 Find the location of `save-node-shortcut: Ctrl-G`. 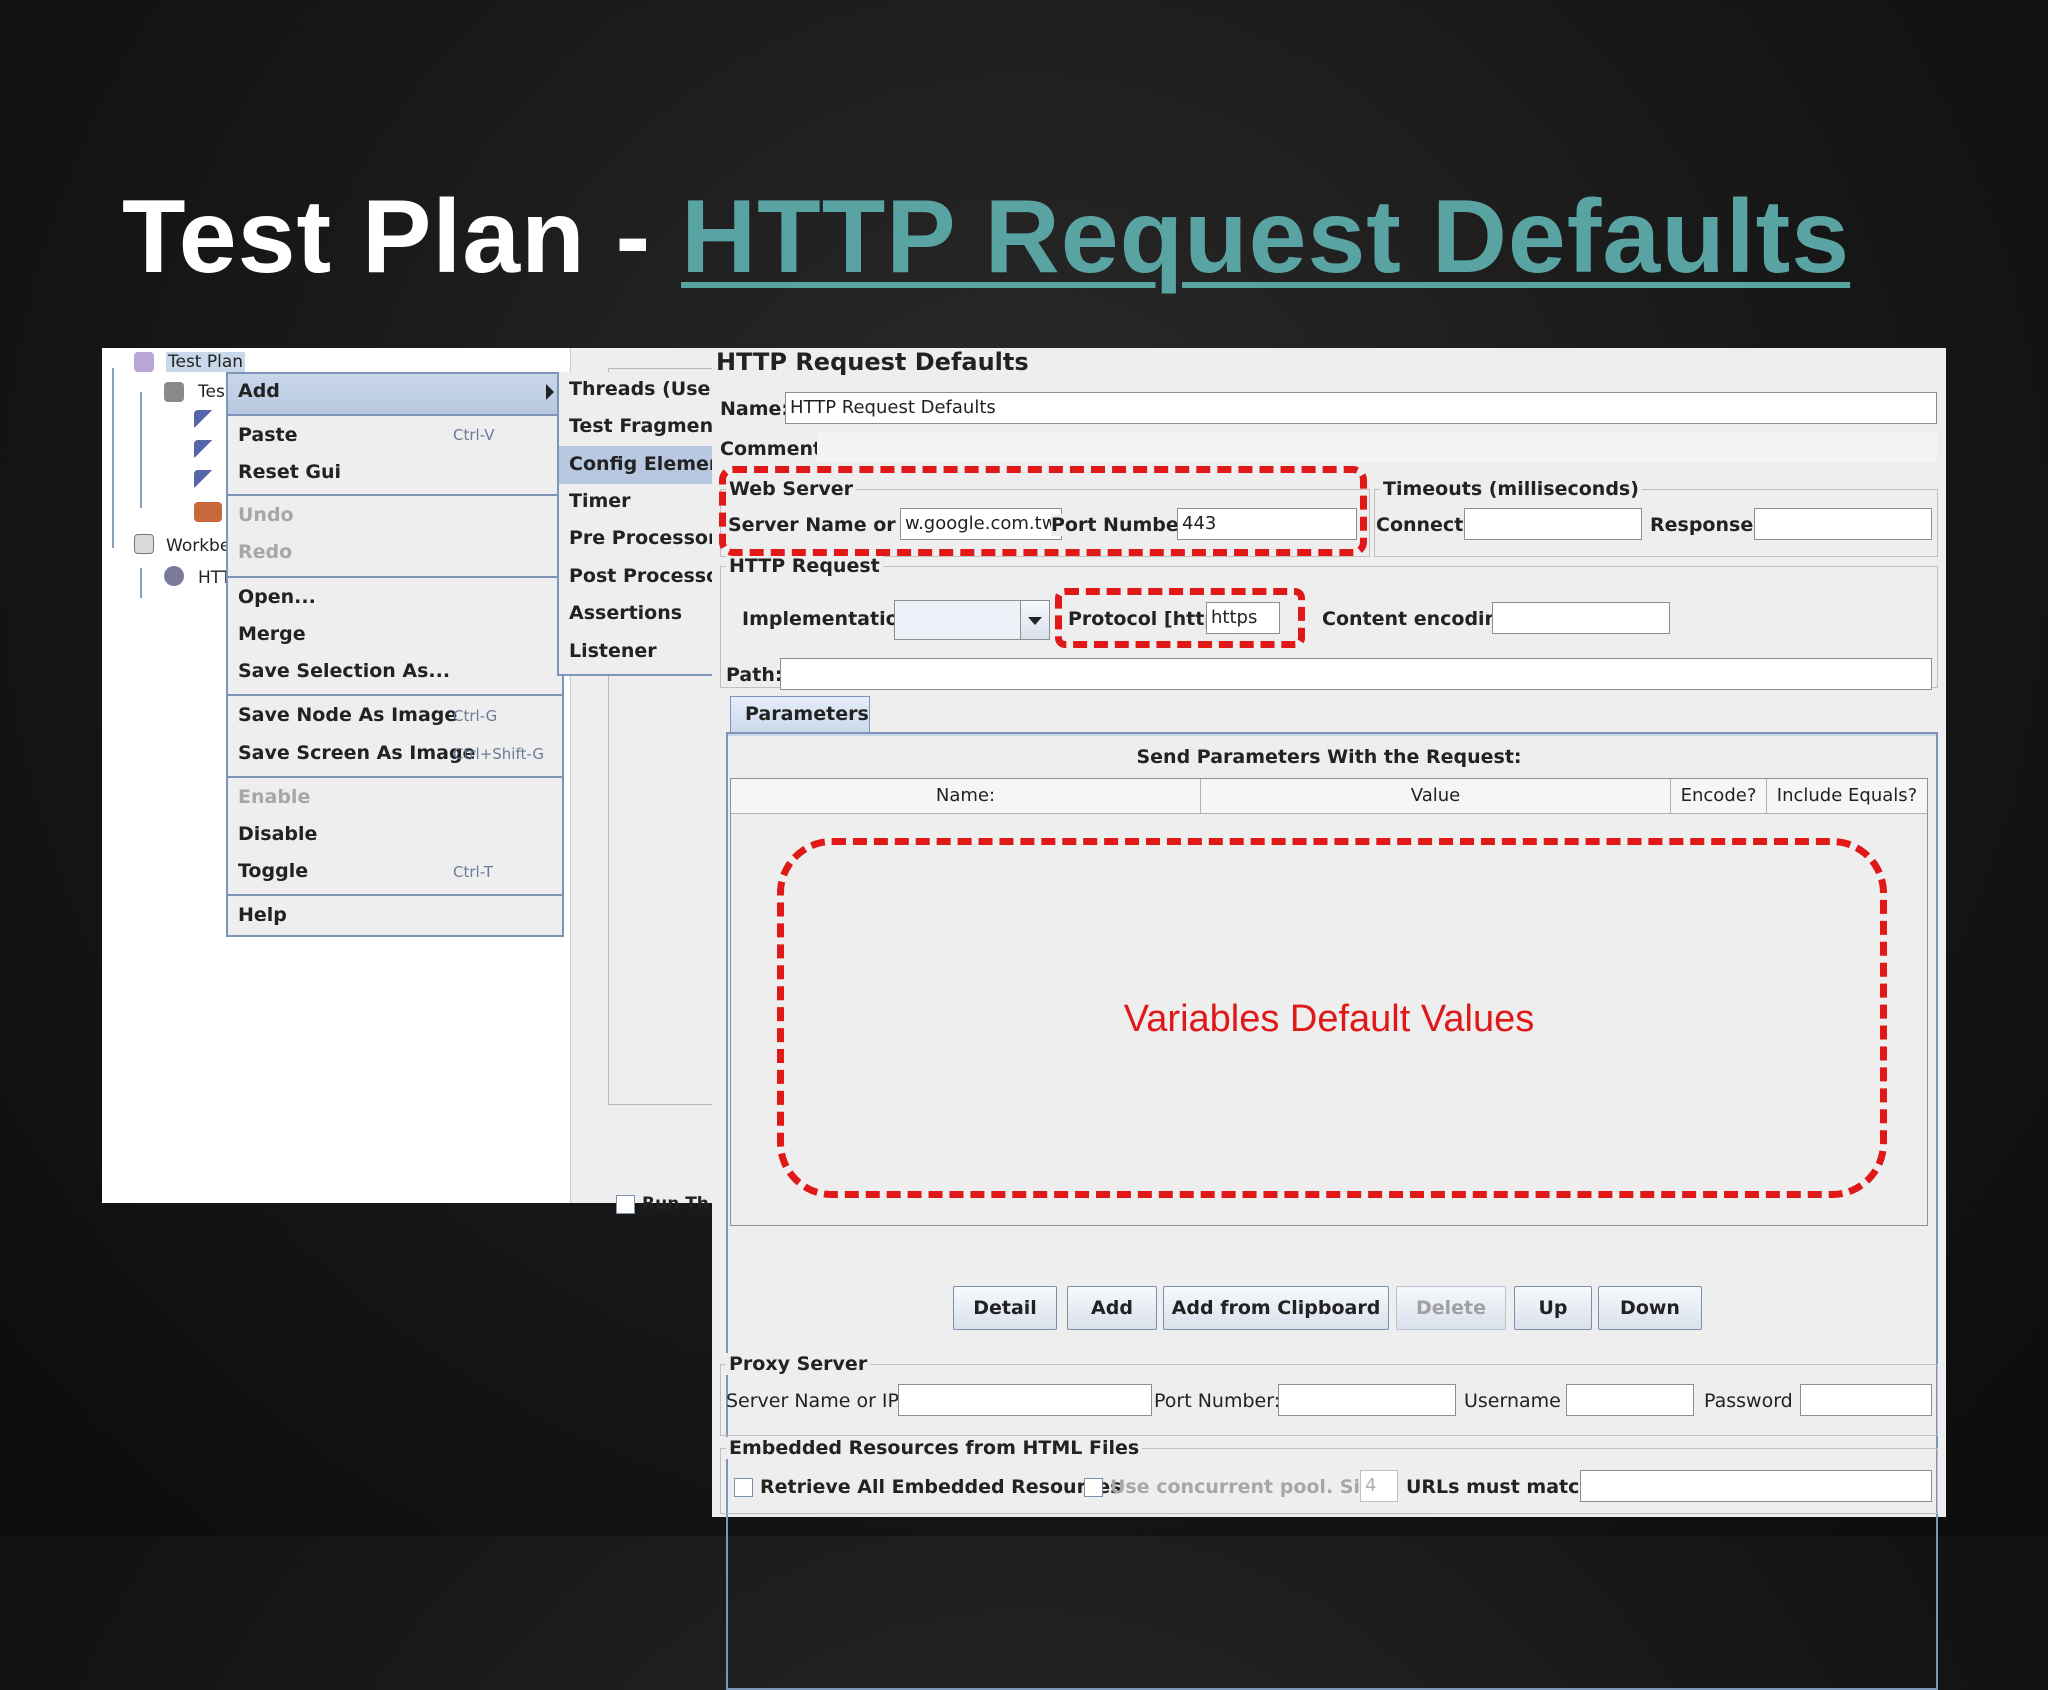

save-node-shortcut: Ctrl-G is located at coordinates (475, 716).